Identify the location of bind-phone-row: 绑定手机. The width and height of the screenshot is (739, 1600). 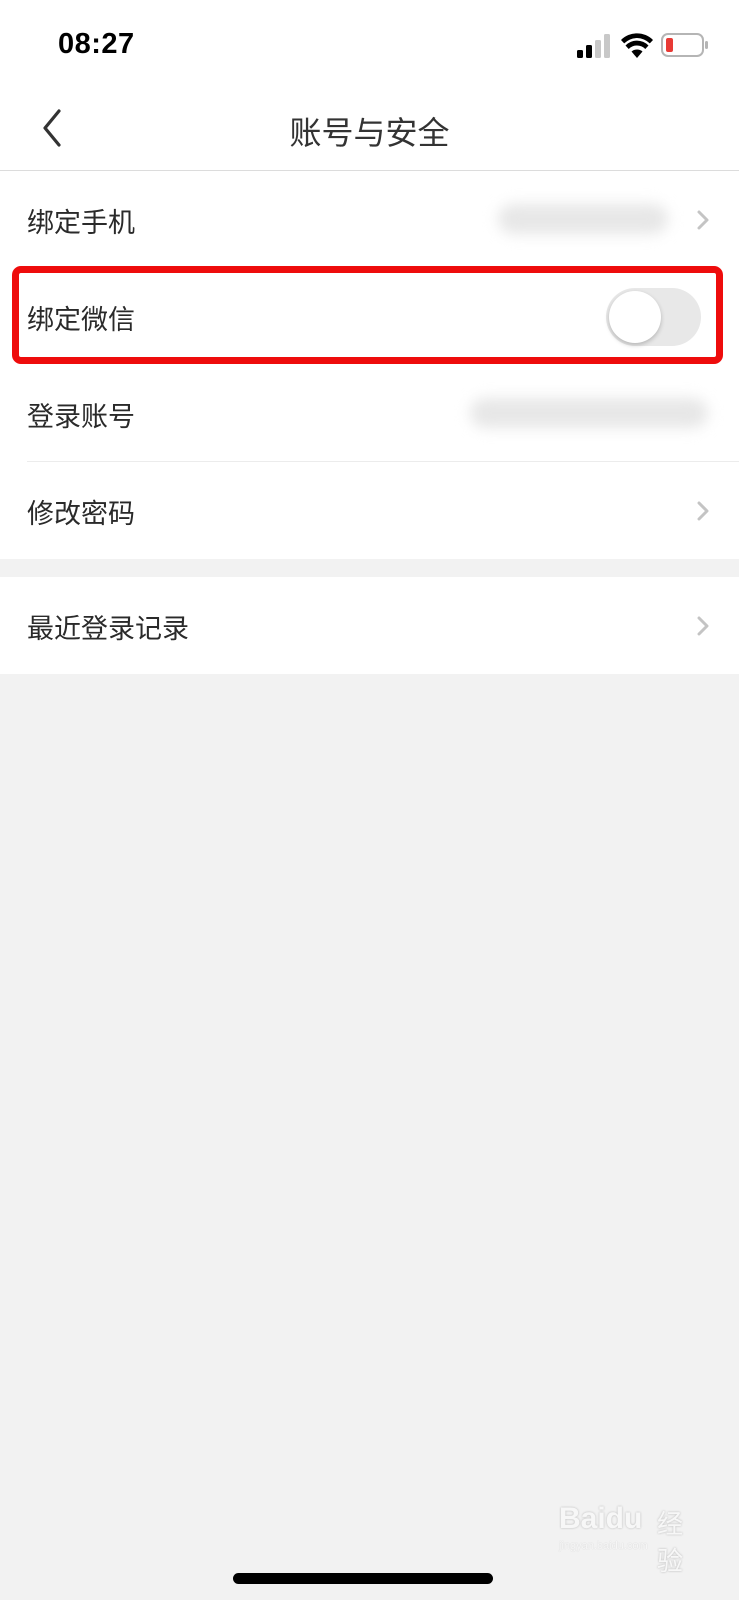
(369, 219).